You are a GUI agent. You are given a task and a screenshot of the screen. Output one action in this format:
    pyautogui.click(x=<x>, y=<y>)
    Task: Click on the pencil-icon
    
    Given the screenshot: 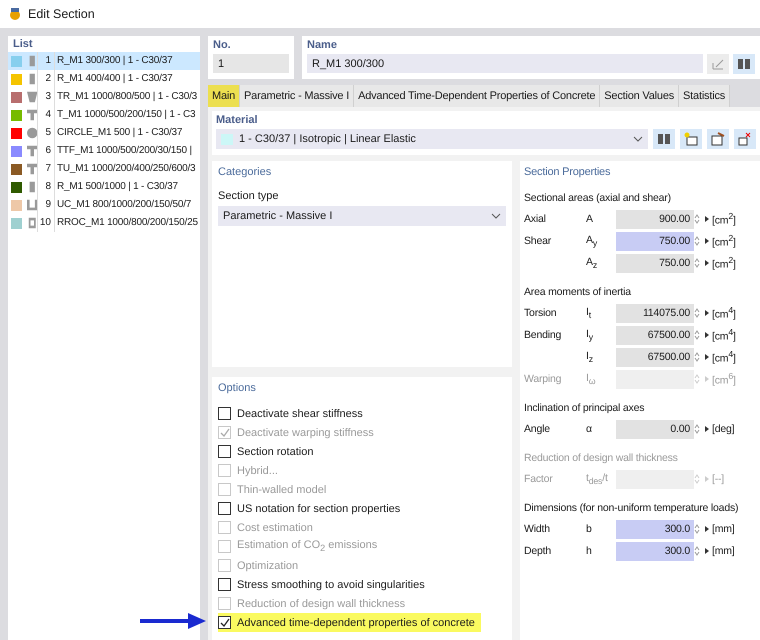 What is the action you would take?
    pyautogui.click(x=718, y=64)
    